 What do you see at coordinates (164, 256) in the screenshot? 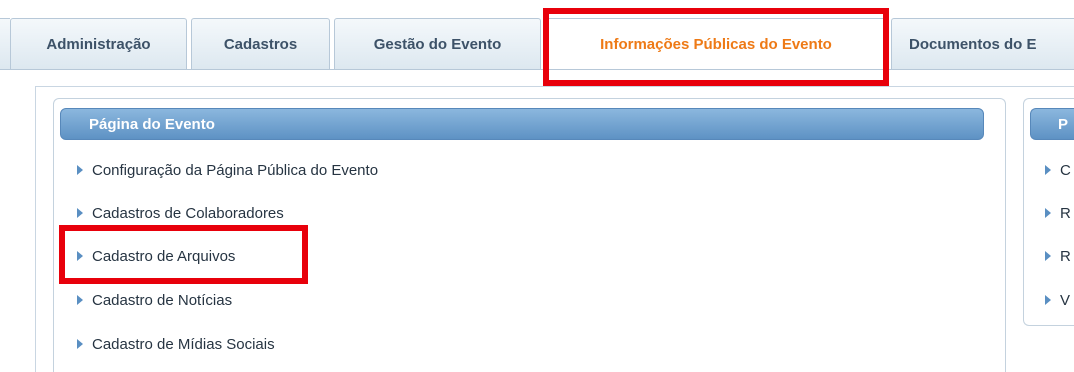
I see `menu-item-label: Cadastro de Arquivos` at bounding box center [164, 256].